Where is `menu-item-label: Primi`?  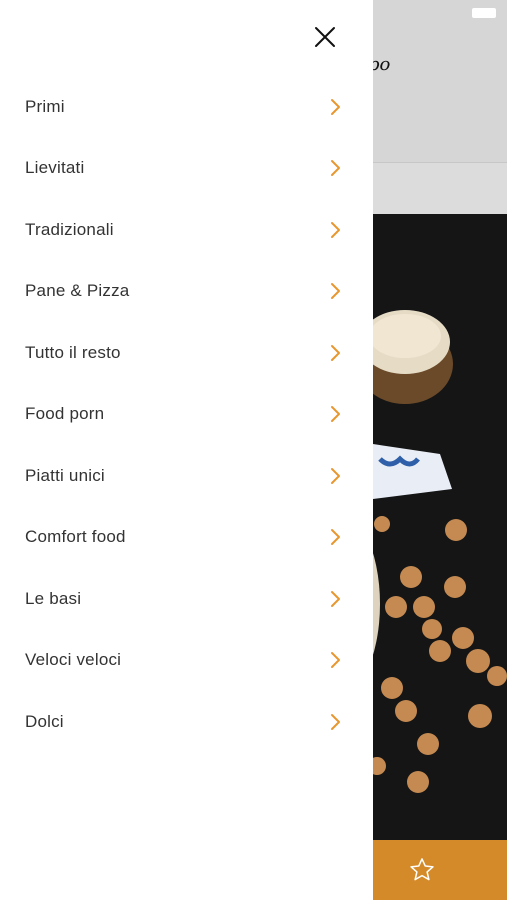
menu-item-label: Primi is located at coordinates (45, 106).